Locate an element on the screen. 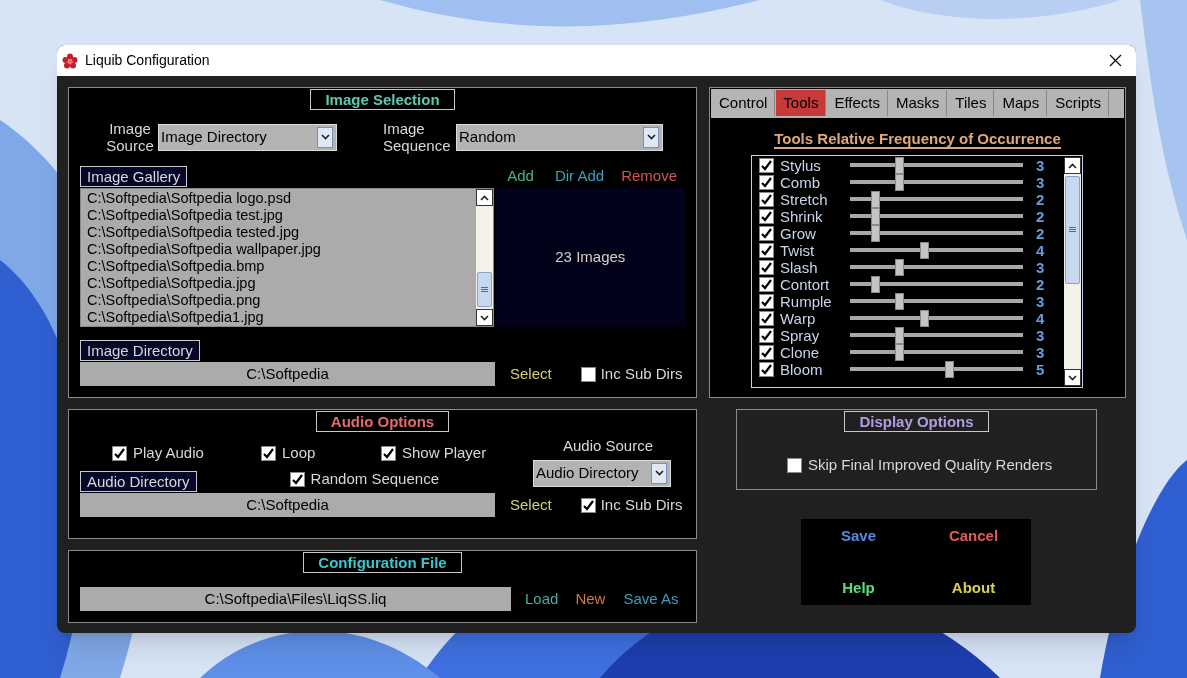 The width and height of the screenshot is (1187, 678). field-label: Image Directory is located at coordinates (140, 350).